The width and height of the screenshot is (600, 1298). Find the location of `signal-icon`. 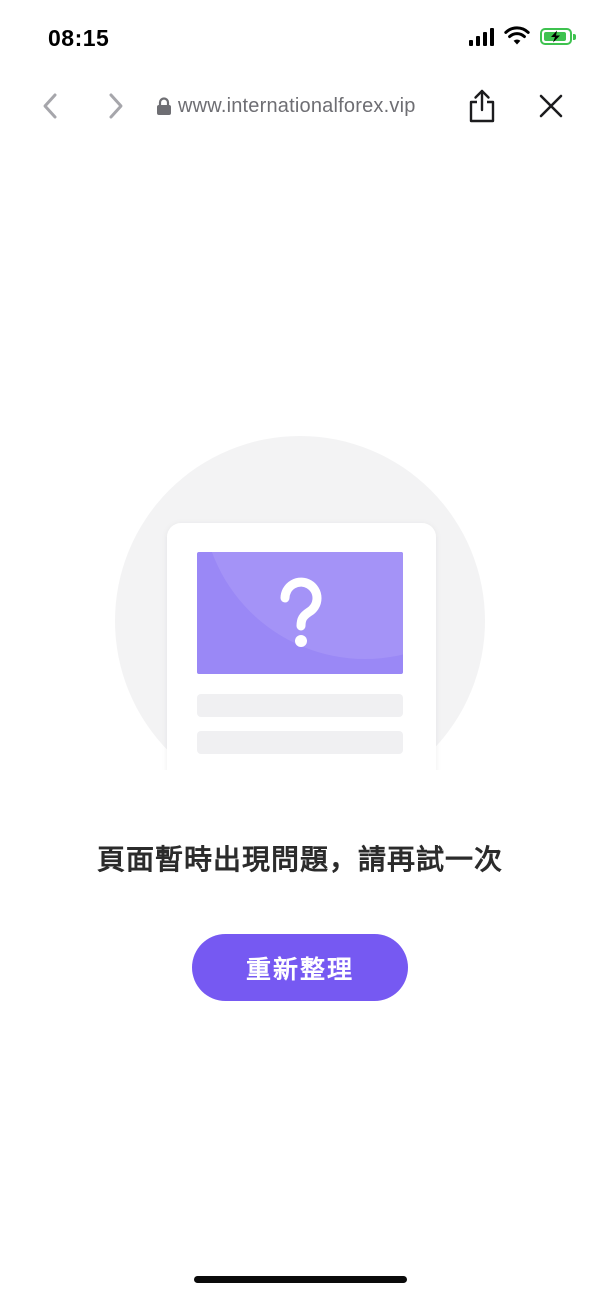

signal-icon is located at coordinates (481, 36).